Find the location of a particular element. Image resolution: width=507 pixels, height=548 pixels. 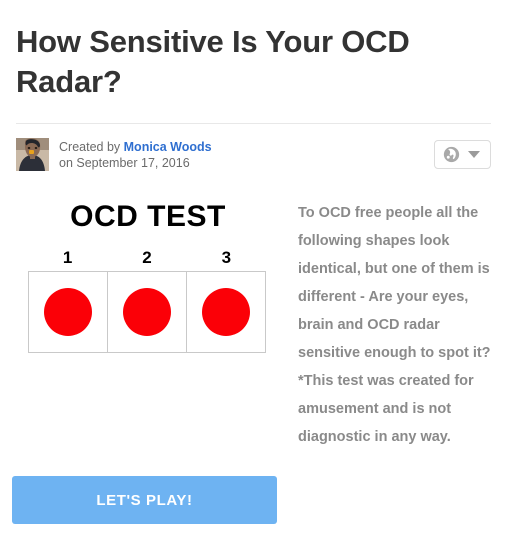

shape-number-2: 2 is located at coordinates (147, 258).